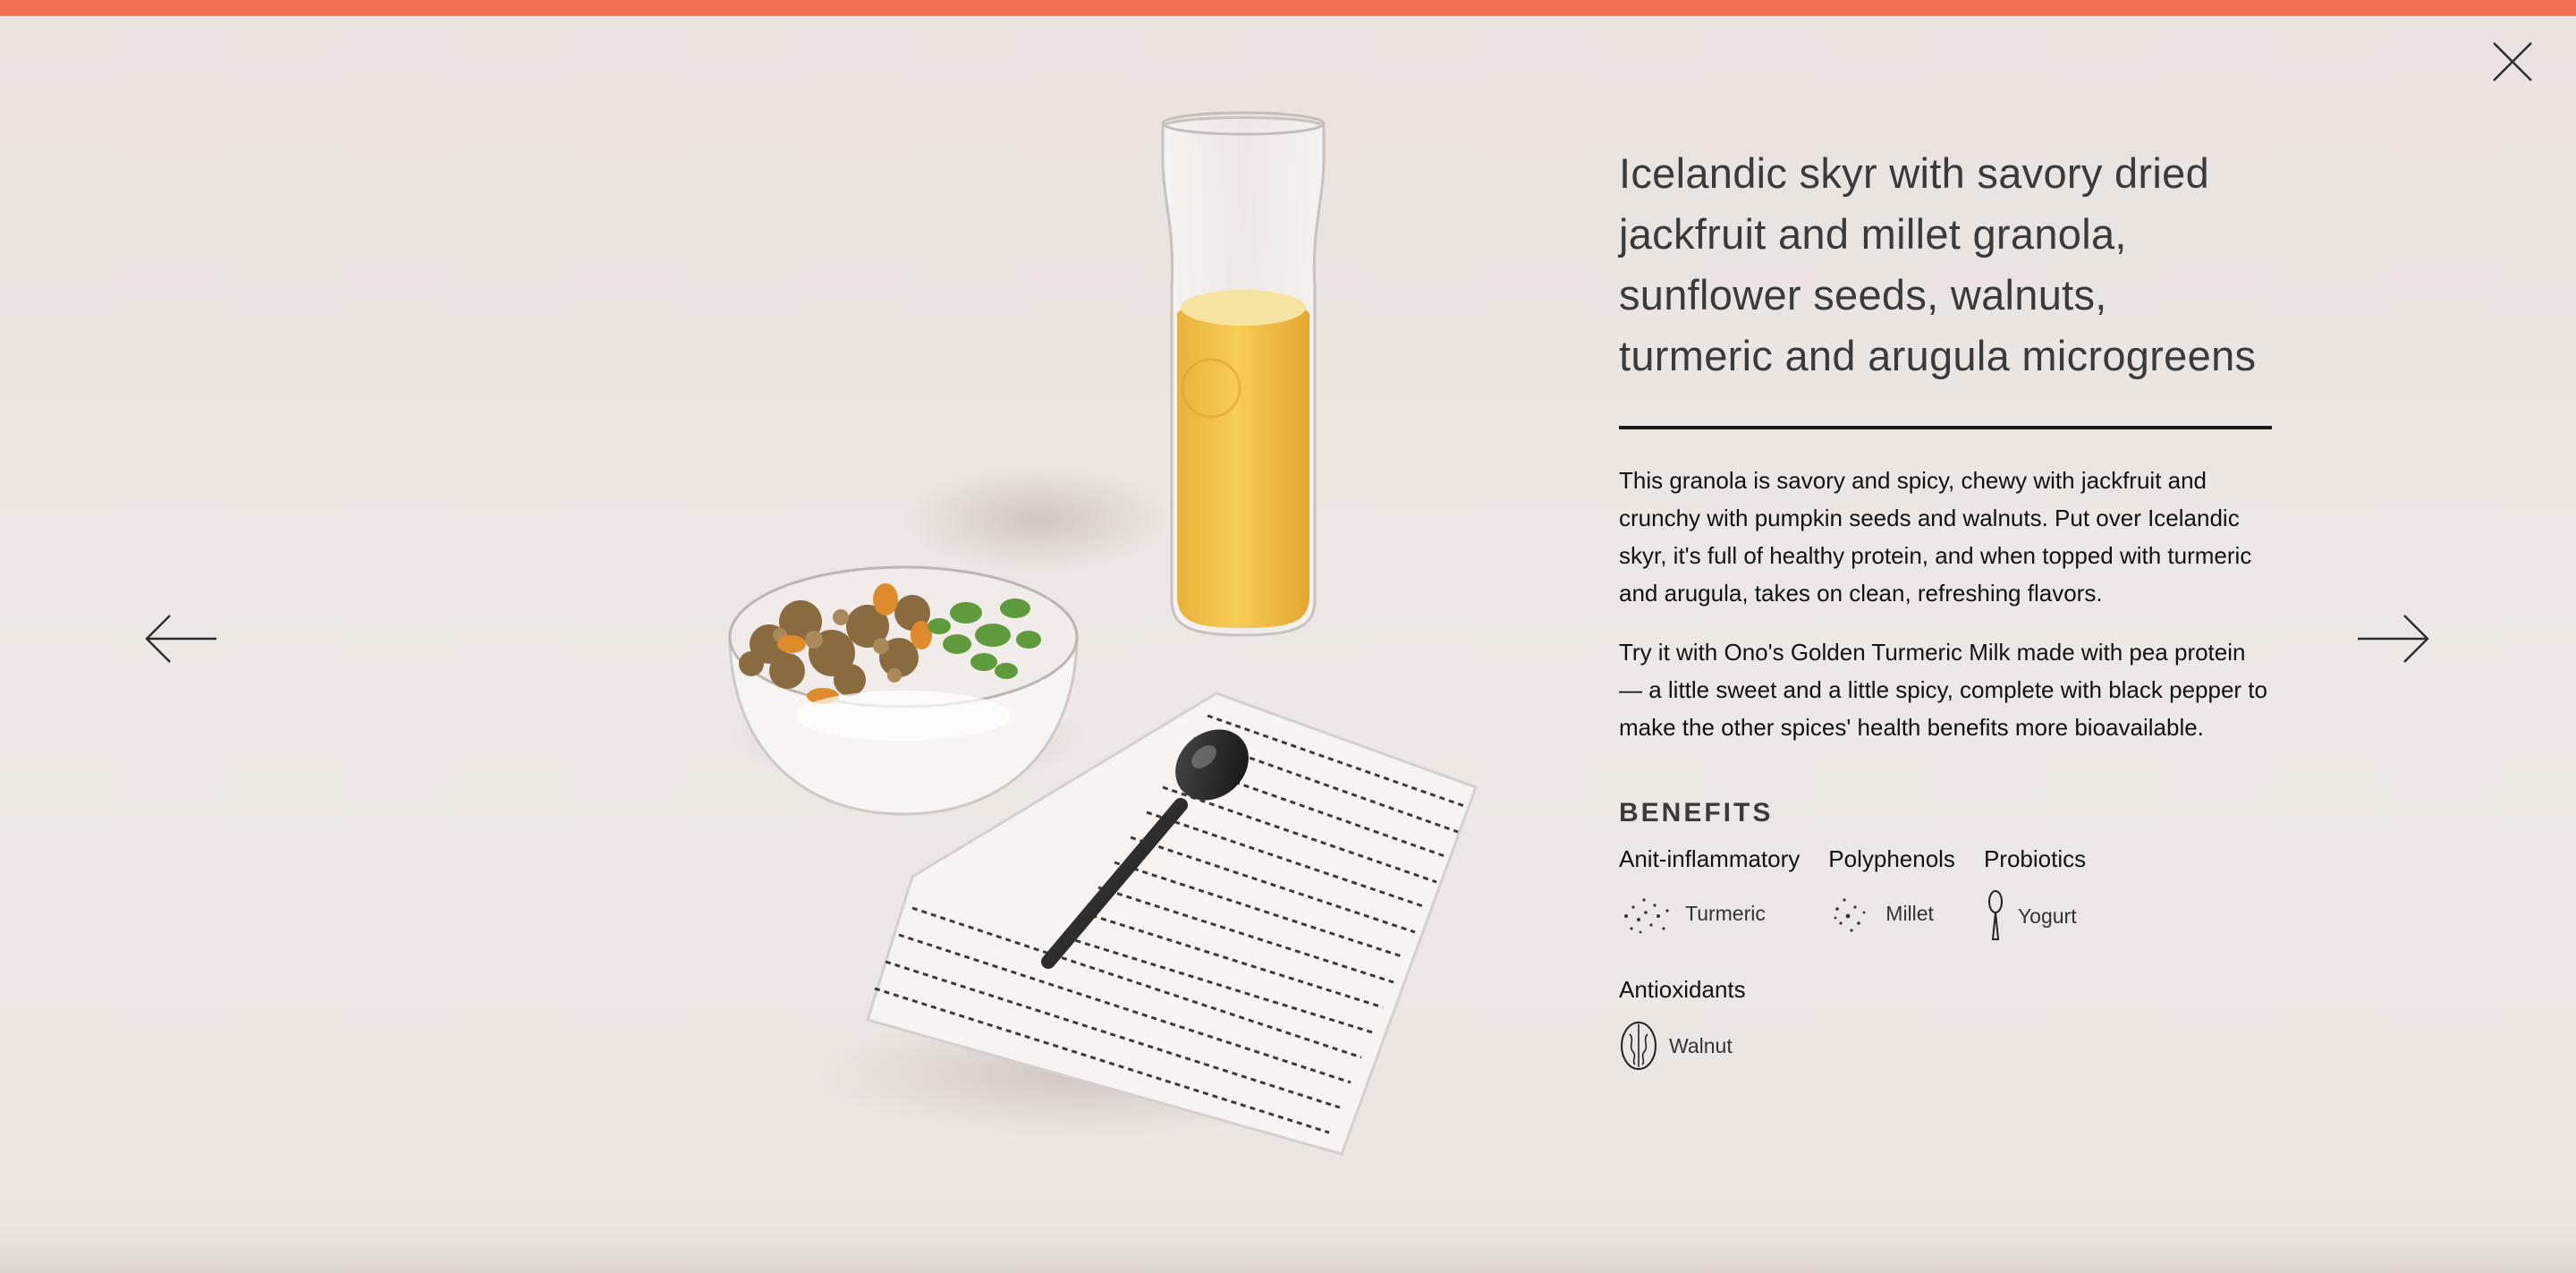 The height and width of the screenshot is (1273, 2576). What do you see at coordinates (2035, 858) in the screenshot?
I see `benefit-label: Probiotics` at bounding box center [2035, 858].